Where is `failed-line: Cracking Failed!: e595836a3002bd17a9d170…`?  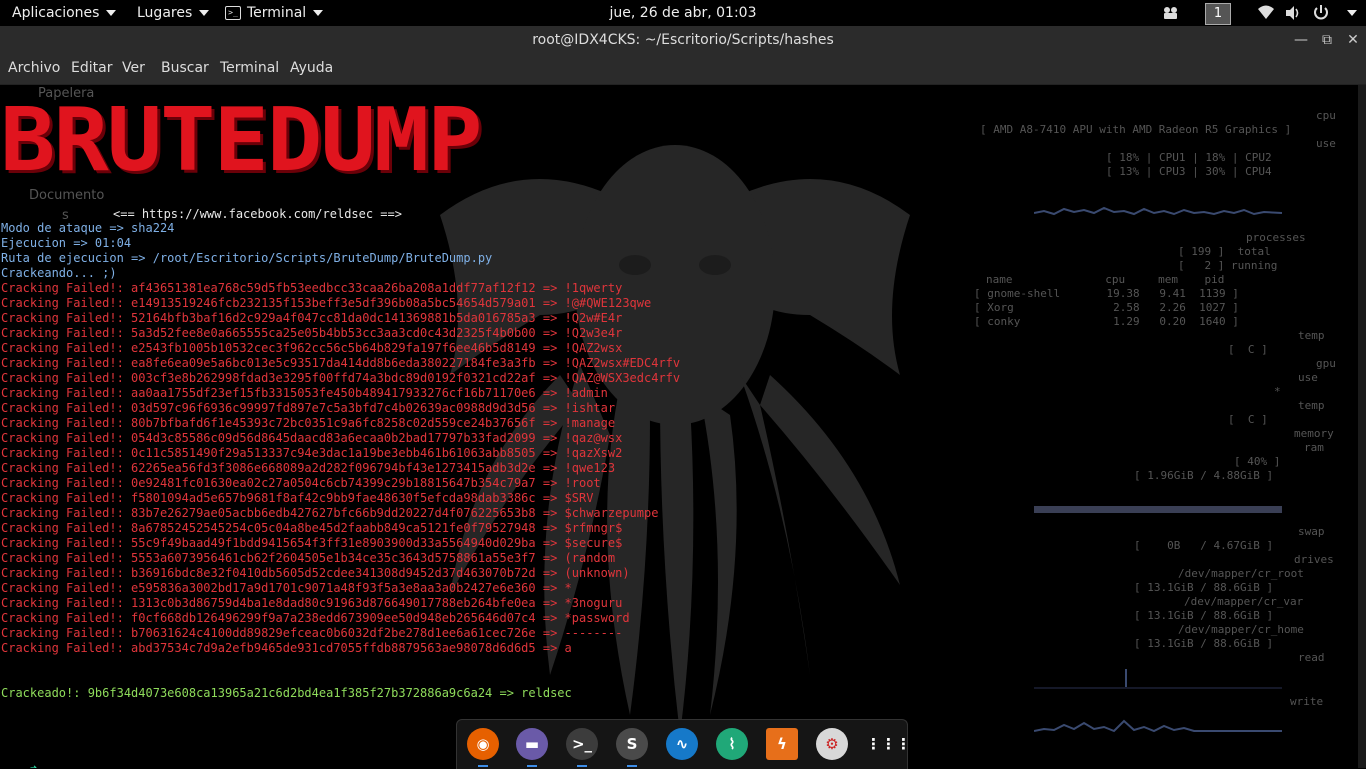 failed-line: Cracking Failed!: e595836a3002bd17a9d170… is located at coordinates (286, 588).